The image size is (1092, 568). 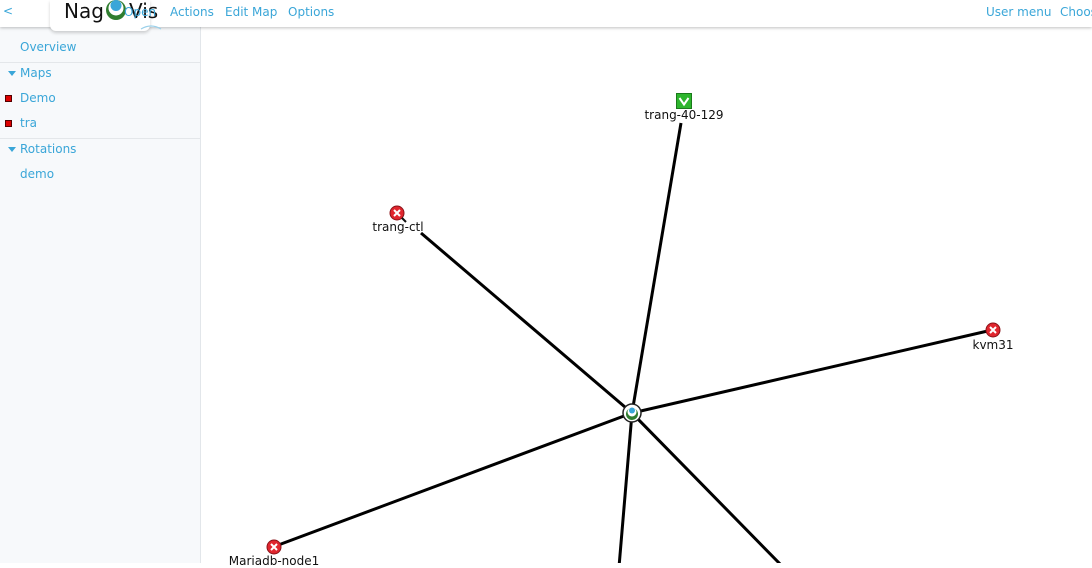 I want to click on sidebar-item-map-demo: Demo, so click(x=100, y=99).